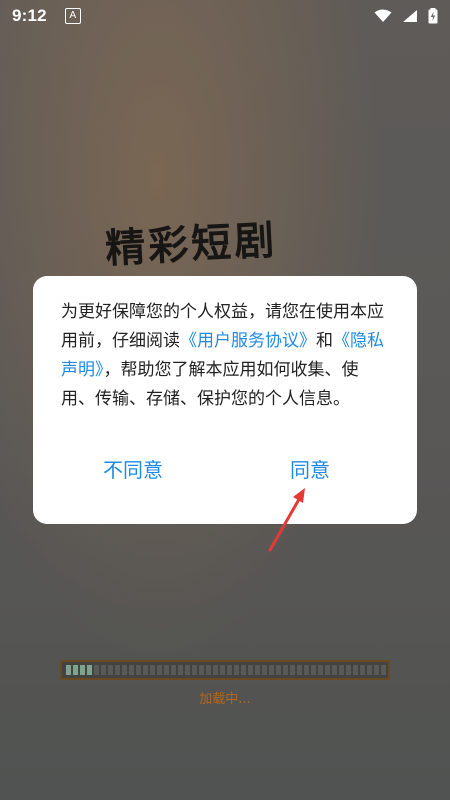 The image size is (450, 800). Describe the element at coordinates (133, 468) in the screenshot. I see `disagree-button: 不同意` at that location.